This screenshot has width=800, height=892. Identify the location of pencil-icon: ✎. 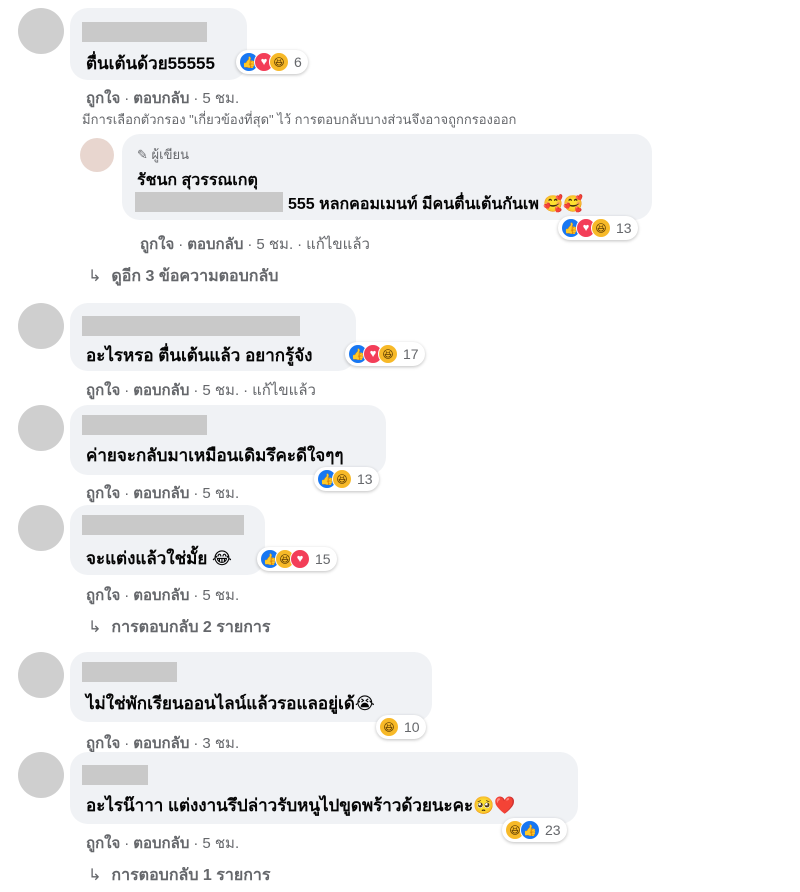
(142, 154).